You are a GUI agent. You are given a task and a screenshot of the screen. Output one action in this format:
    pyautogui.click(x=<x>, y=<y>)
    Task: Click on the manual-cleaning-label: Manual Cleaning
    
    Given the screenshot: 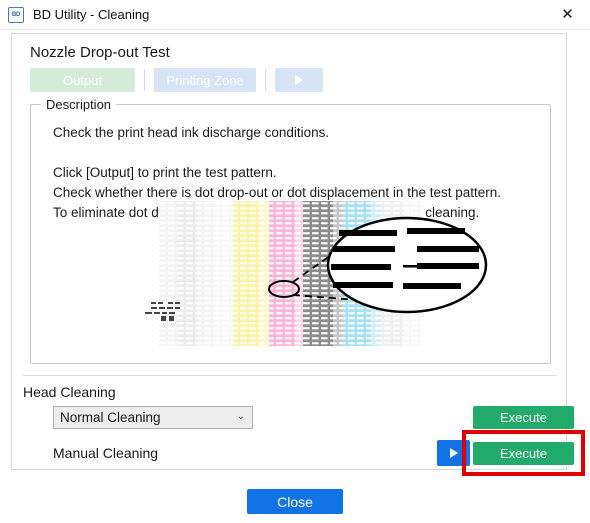 What is the action you would take?
    pyautogui.click(x=106, y=453)
    